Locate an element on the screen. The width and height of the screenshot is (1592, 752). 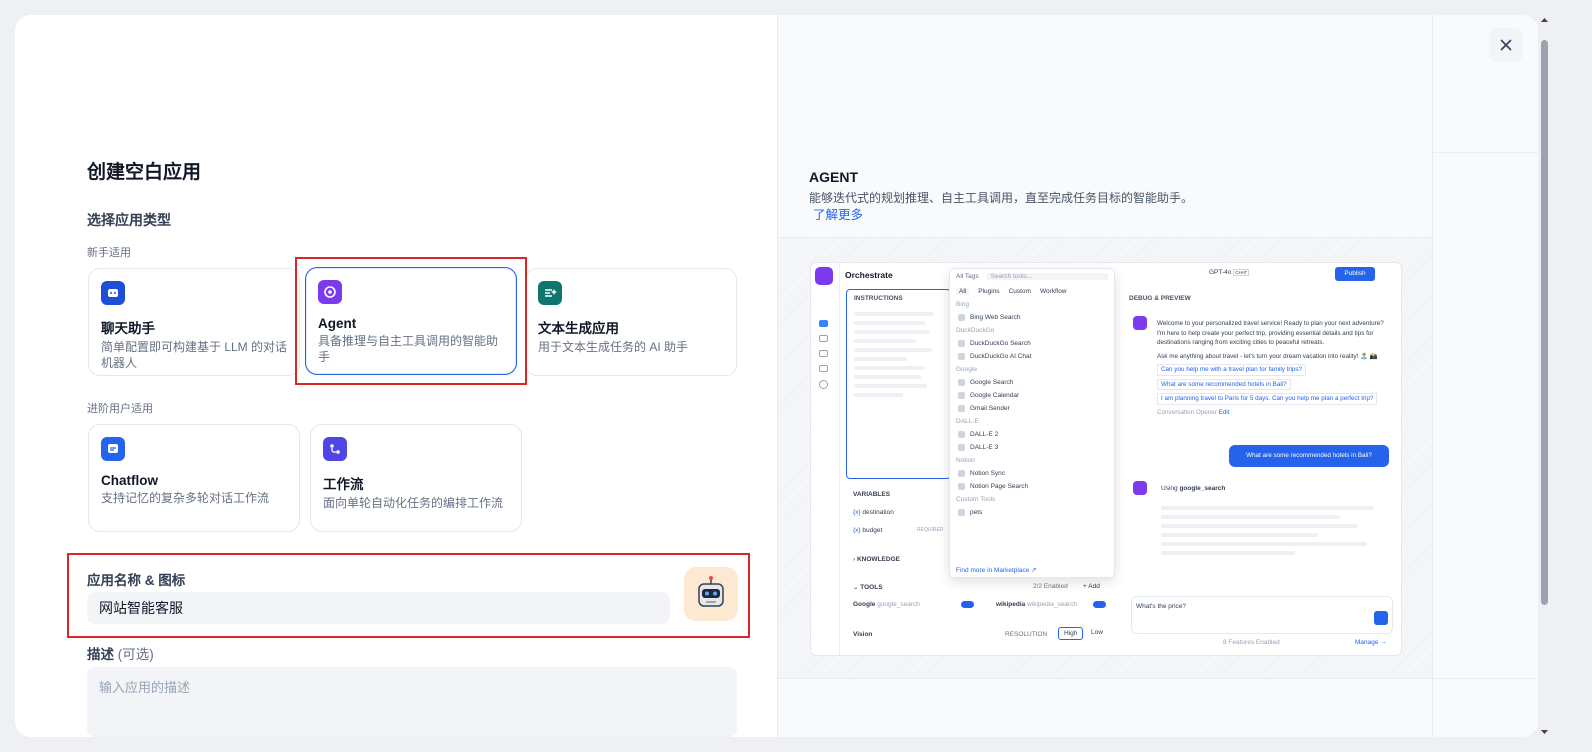
close-button is located at coordinates (1506, 45).